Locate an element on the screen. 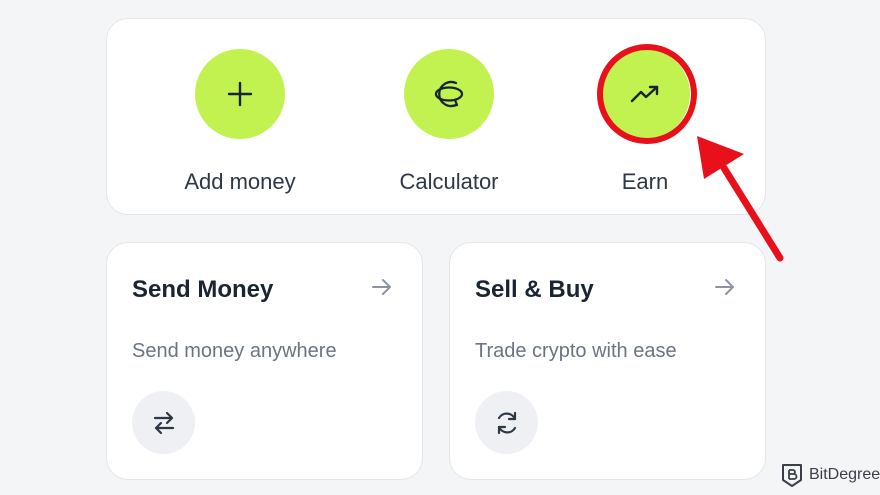 This screenshot has width=880, height=495. add-money-button is located at coordinates (240, 94).